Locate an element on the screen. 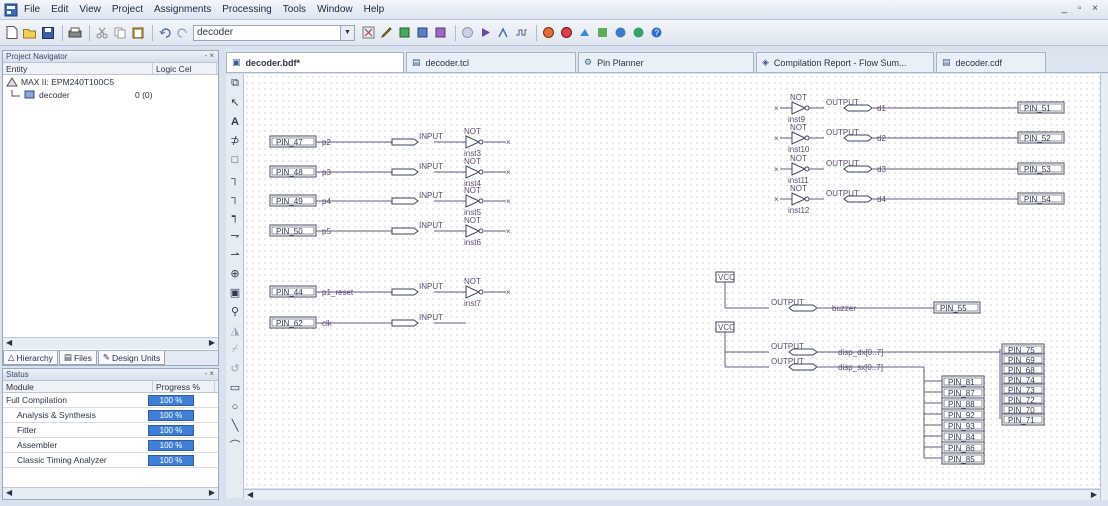 The height and width of the screenshot is (506, 1108). conduit-tool: ┑ is located at coordinates (235, 216).